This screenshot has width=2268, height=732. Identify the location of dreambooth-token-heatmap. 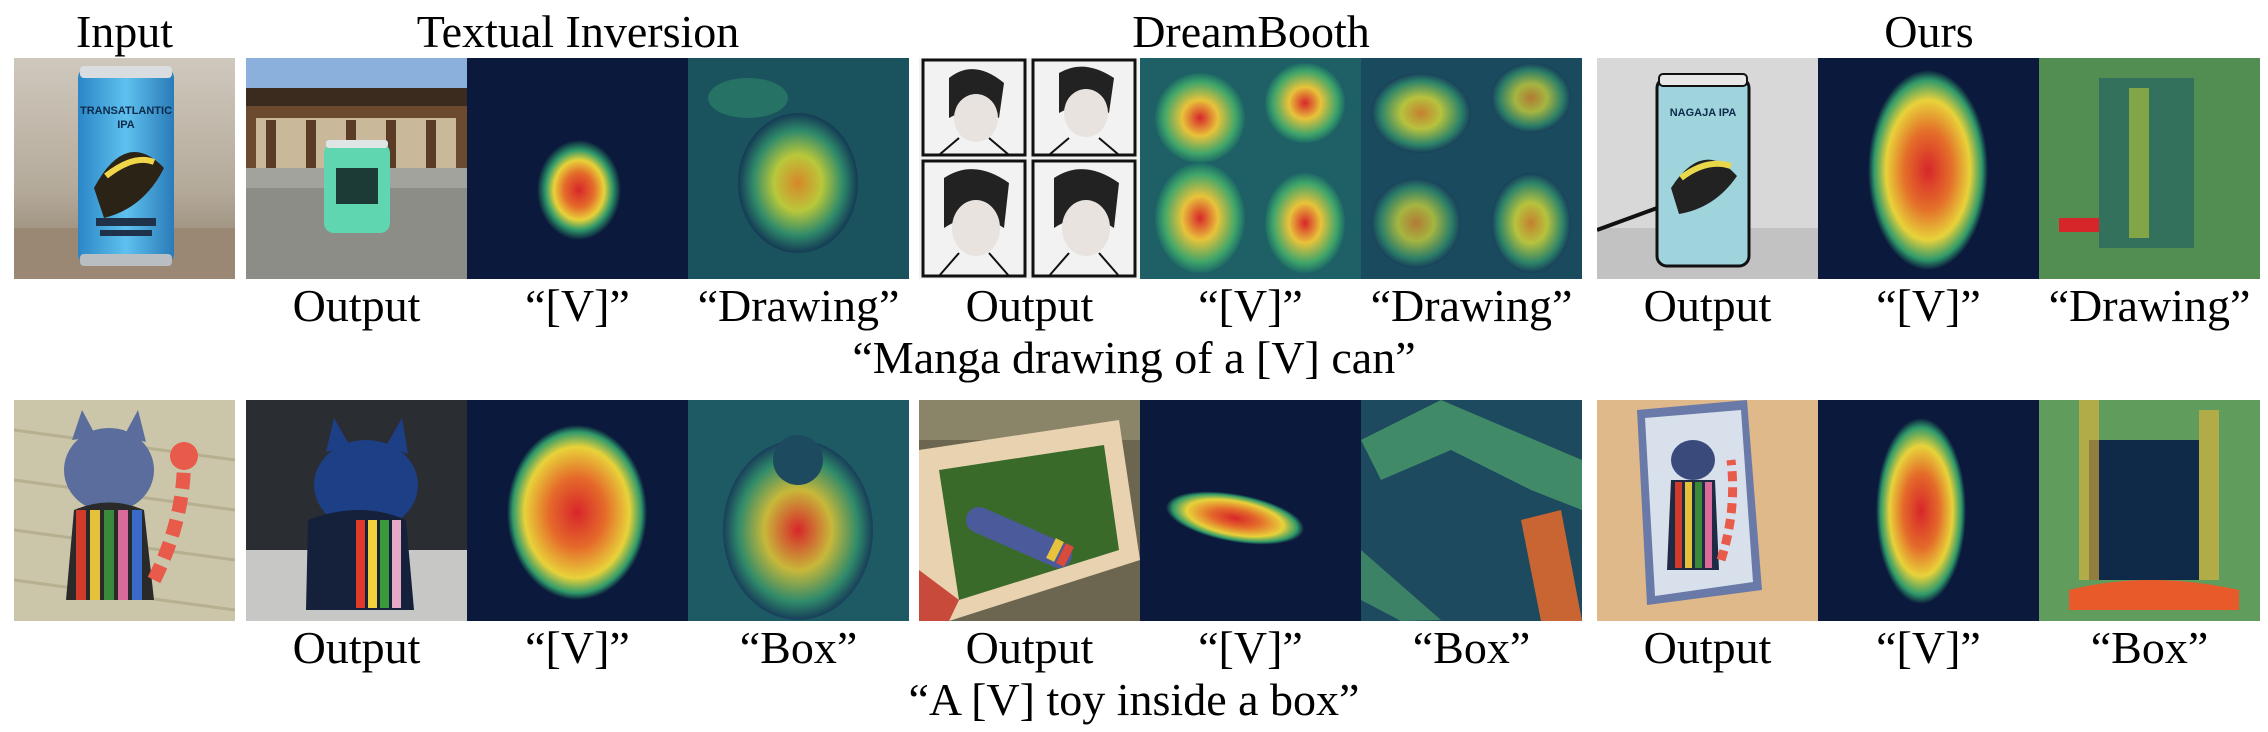
(1250, 168).